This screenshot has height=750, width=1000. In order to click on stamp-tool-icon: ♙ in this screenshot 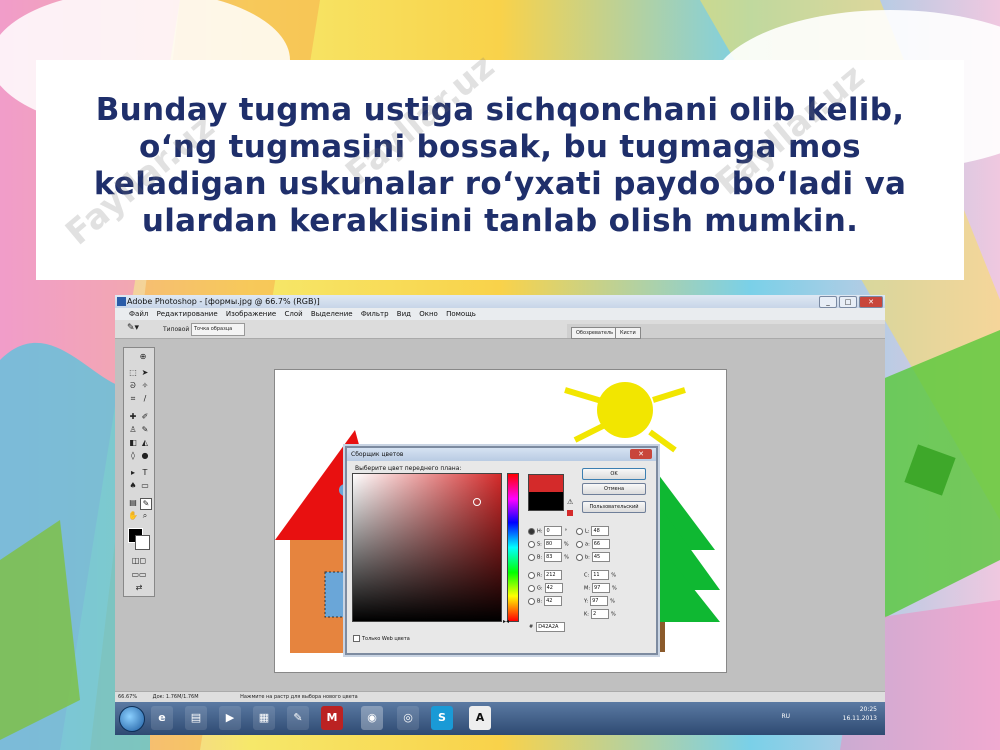, I will do `click(133, 430)`.